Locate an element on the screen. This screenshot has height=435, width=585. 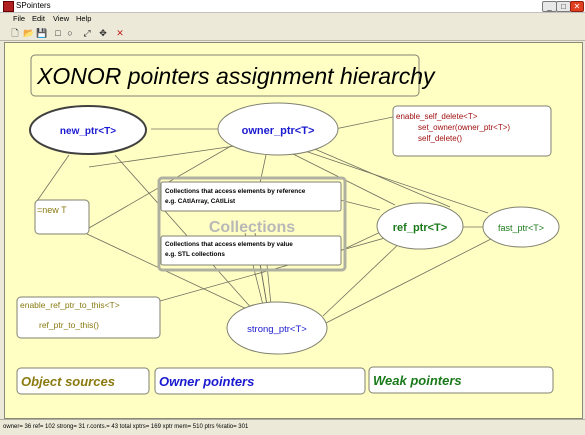
menu-file: File is located at coordinates (19, 19).